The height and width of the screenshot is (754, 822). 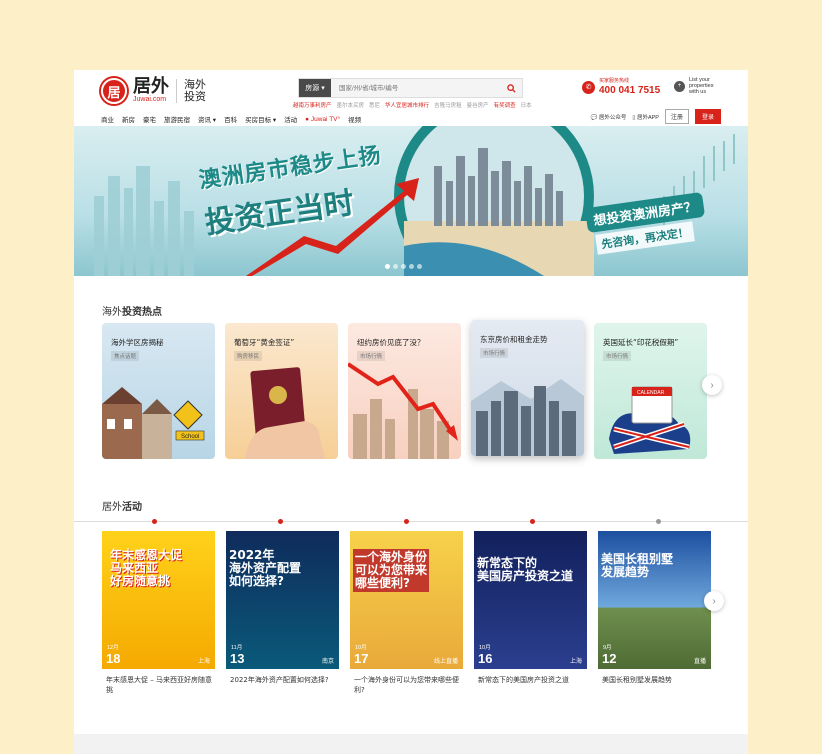 I want to click on hotword-link: 墨尔本买房, so click(x=351, y=105).